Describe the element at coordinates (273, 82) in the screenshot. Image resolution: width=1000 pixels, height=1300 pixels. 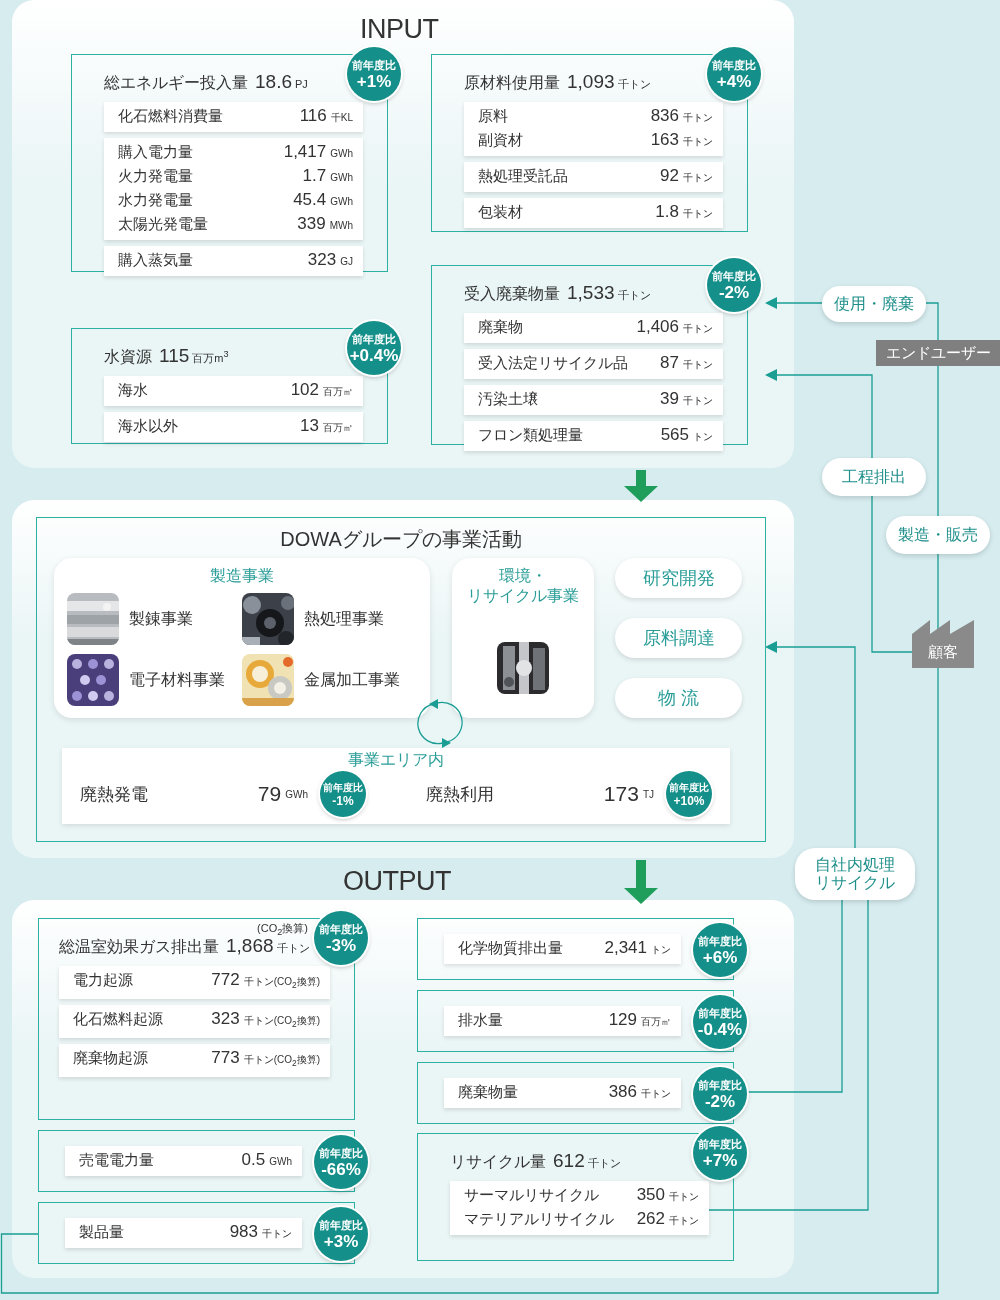
I see `metric-value: 18.6` at that location.